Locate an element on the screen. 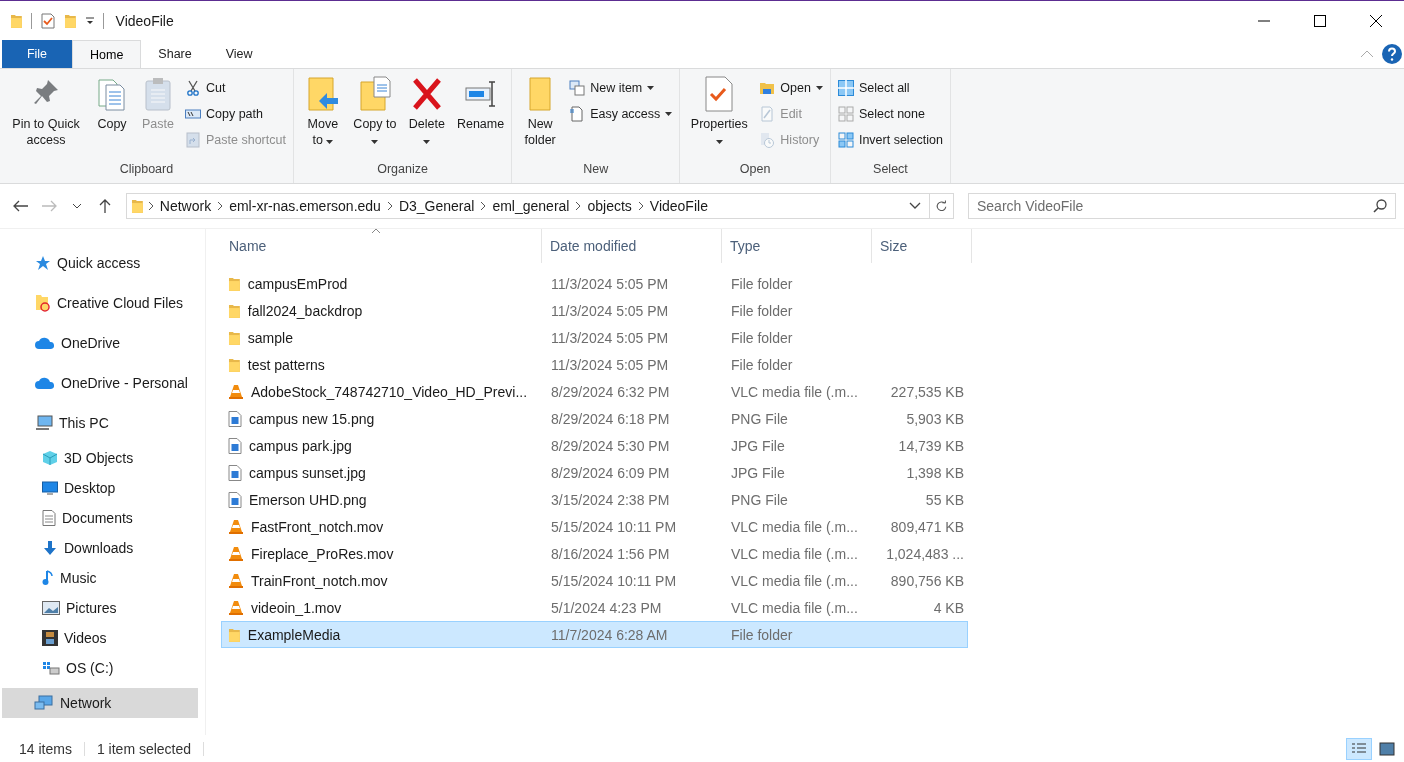  ribbon-button: New item is located at coordinates (621, 88).